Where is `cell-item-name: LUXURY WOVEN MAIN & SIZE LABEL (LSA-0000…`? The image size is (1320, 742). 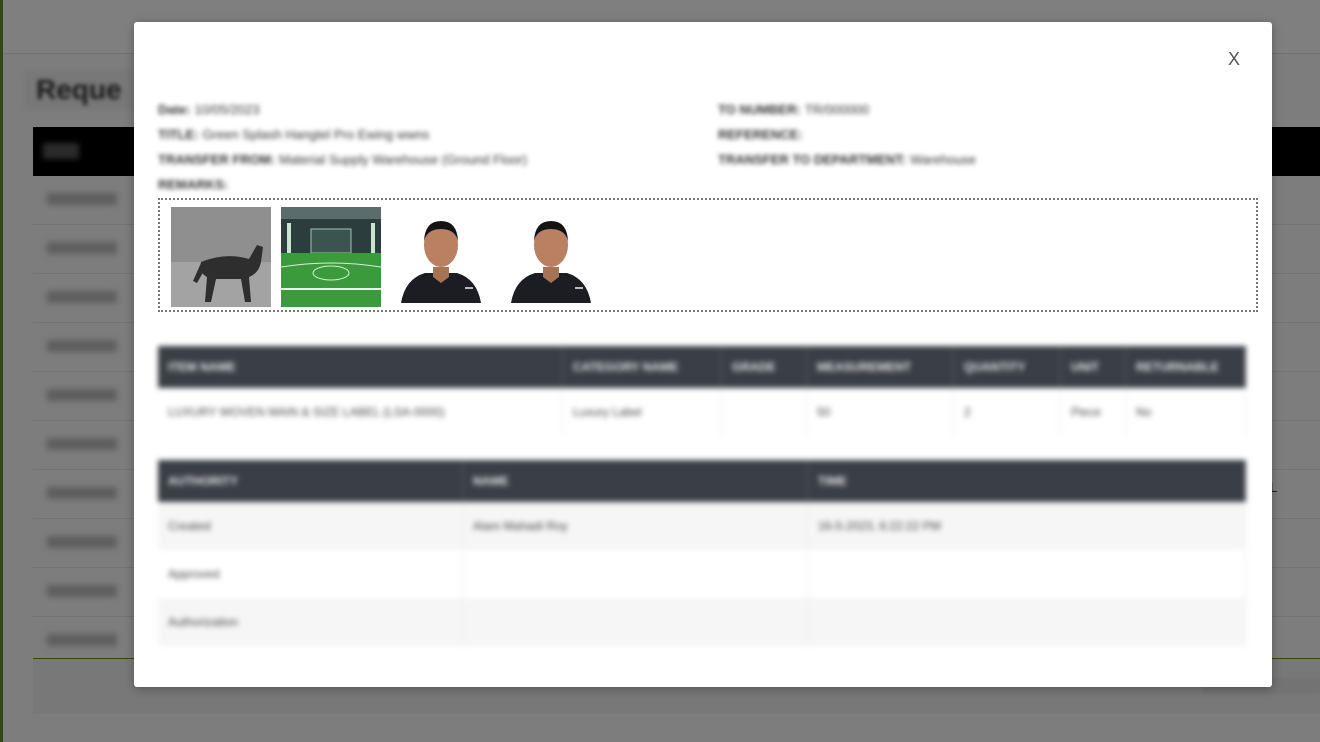 cell-item-name: LUXURY WOVEN MAIN & SIZE LABEL (LSA-0000… is located at coordinates (360, 412).